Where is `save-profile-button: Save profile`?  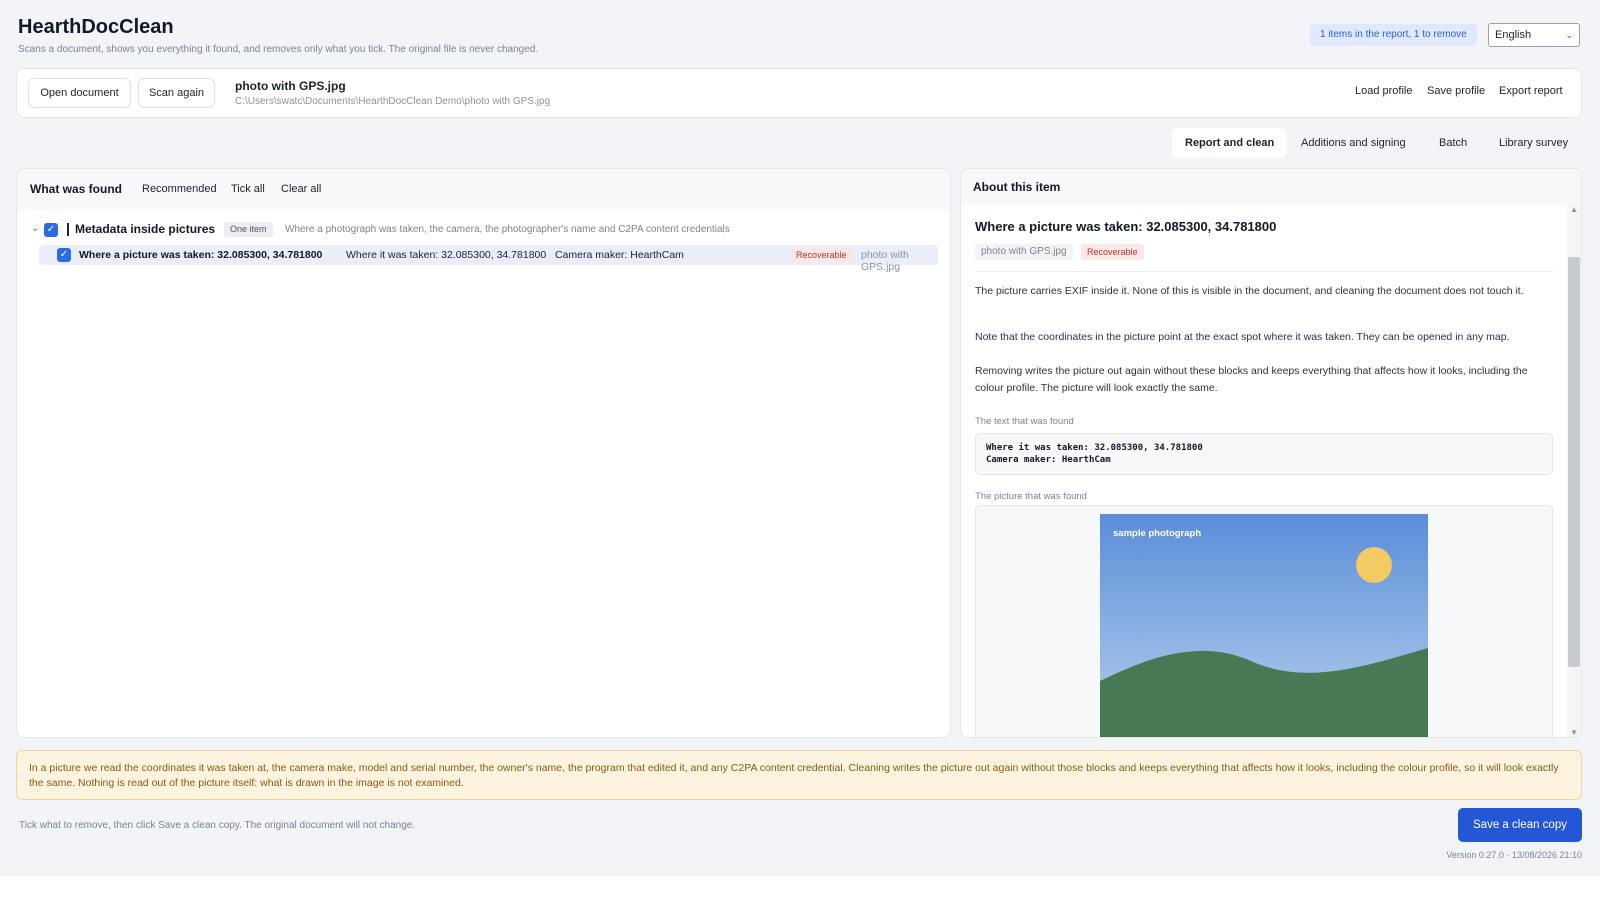 save-profile-button: Save profile is located at coordinates (1456, 91).